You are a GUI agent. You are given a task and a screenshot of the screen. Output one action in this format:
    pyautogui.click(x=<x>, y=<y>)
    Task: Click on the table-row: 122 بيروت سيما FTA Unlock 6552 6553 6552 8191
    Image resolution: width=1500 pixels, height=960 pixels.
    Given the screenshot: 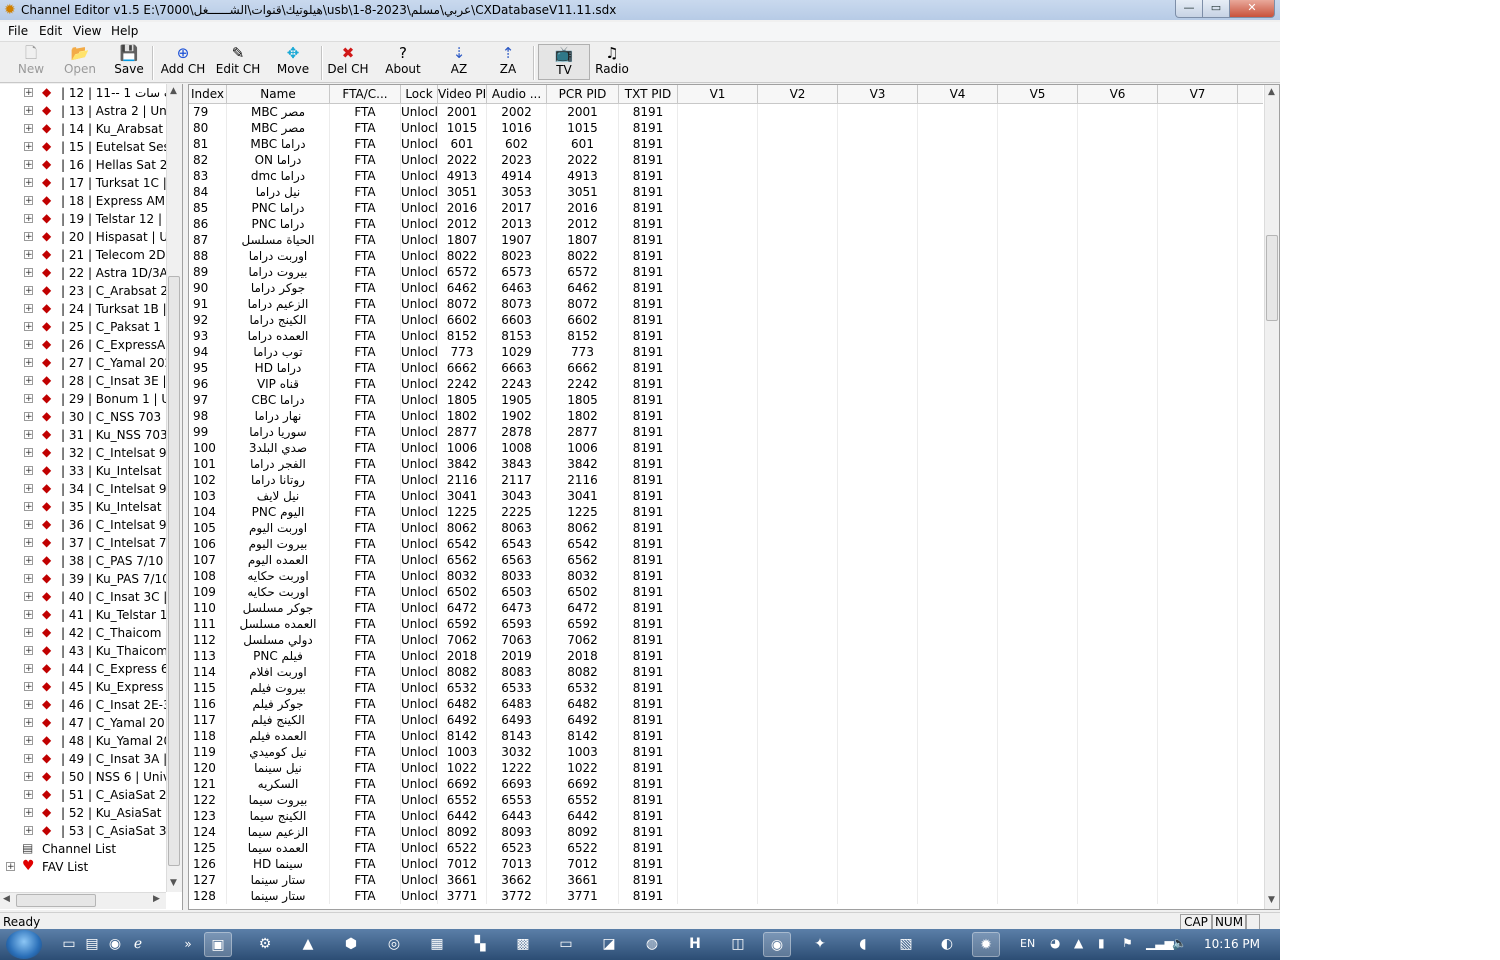 What is the action you would take?
    pyautogui.click(x=726, y=800)
    